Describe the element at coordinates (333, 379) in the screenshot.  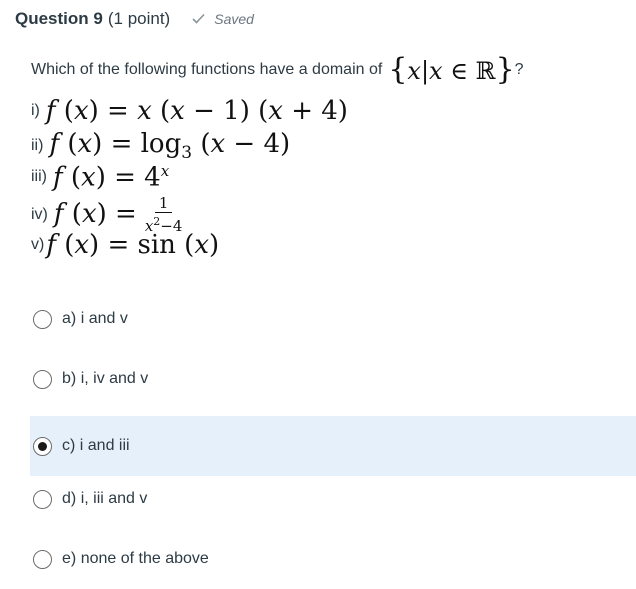
I see `option-b: b) i, iv and v` at that location.